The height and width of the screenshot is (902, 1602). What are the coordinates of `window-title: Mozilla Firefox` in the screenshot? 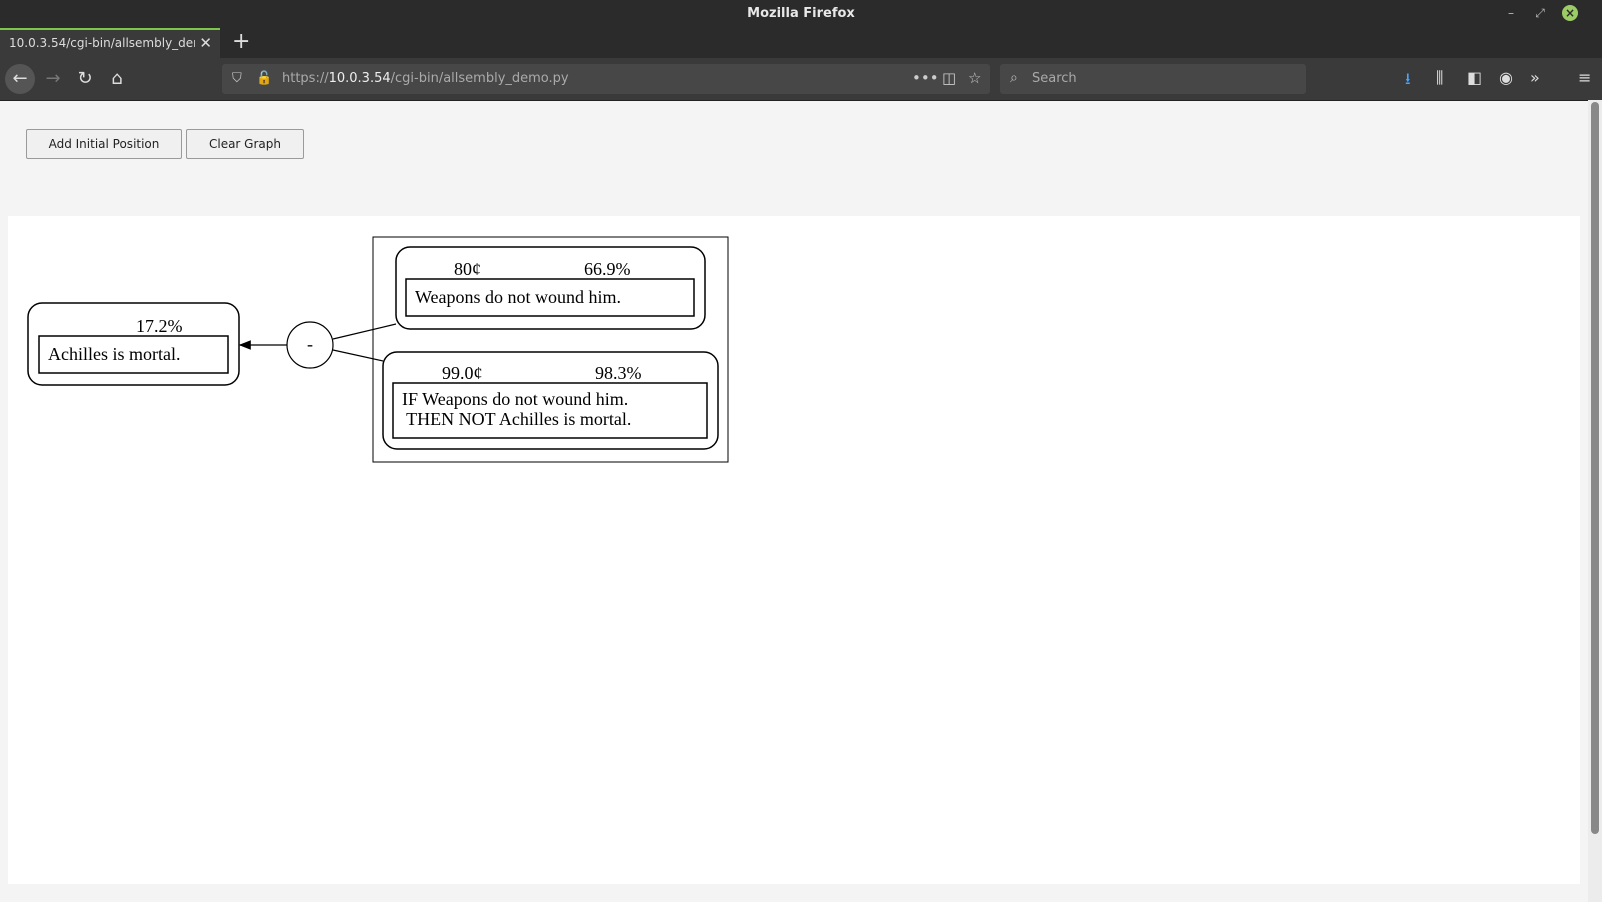 It's located at (801, 13).